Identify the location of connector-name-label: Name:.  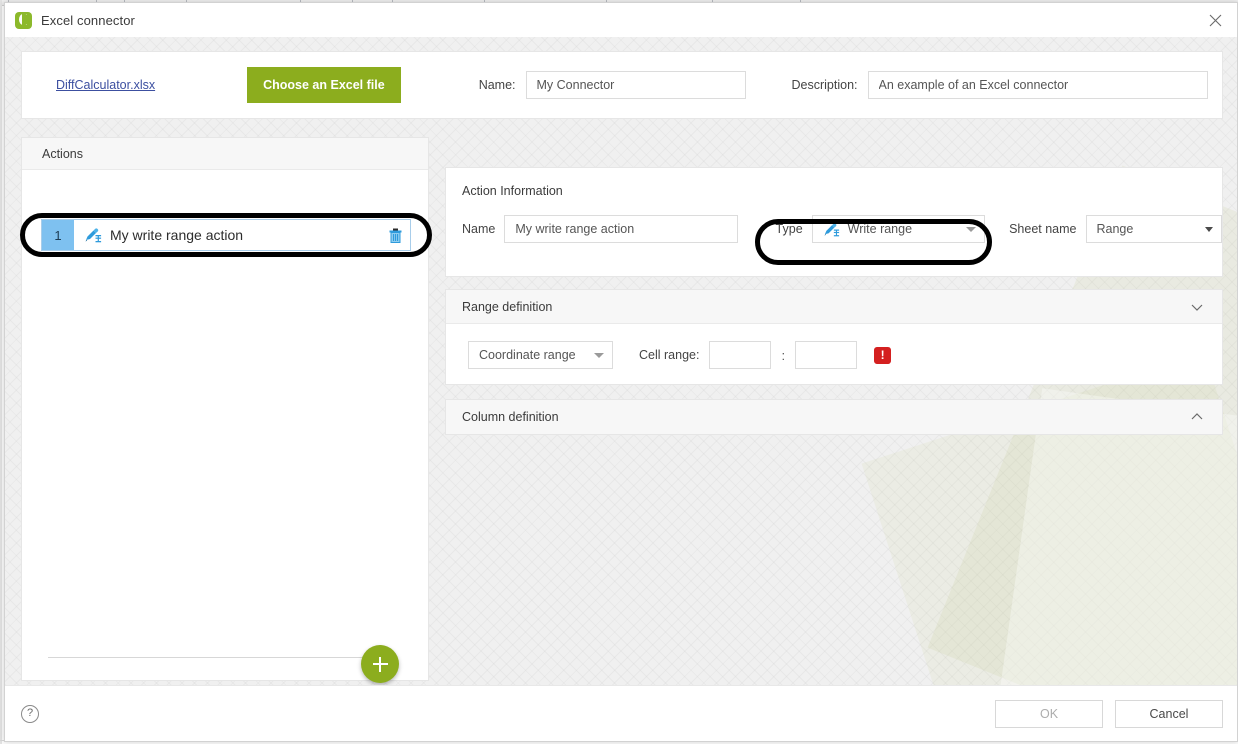
(497, 85).